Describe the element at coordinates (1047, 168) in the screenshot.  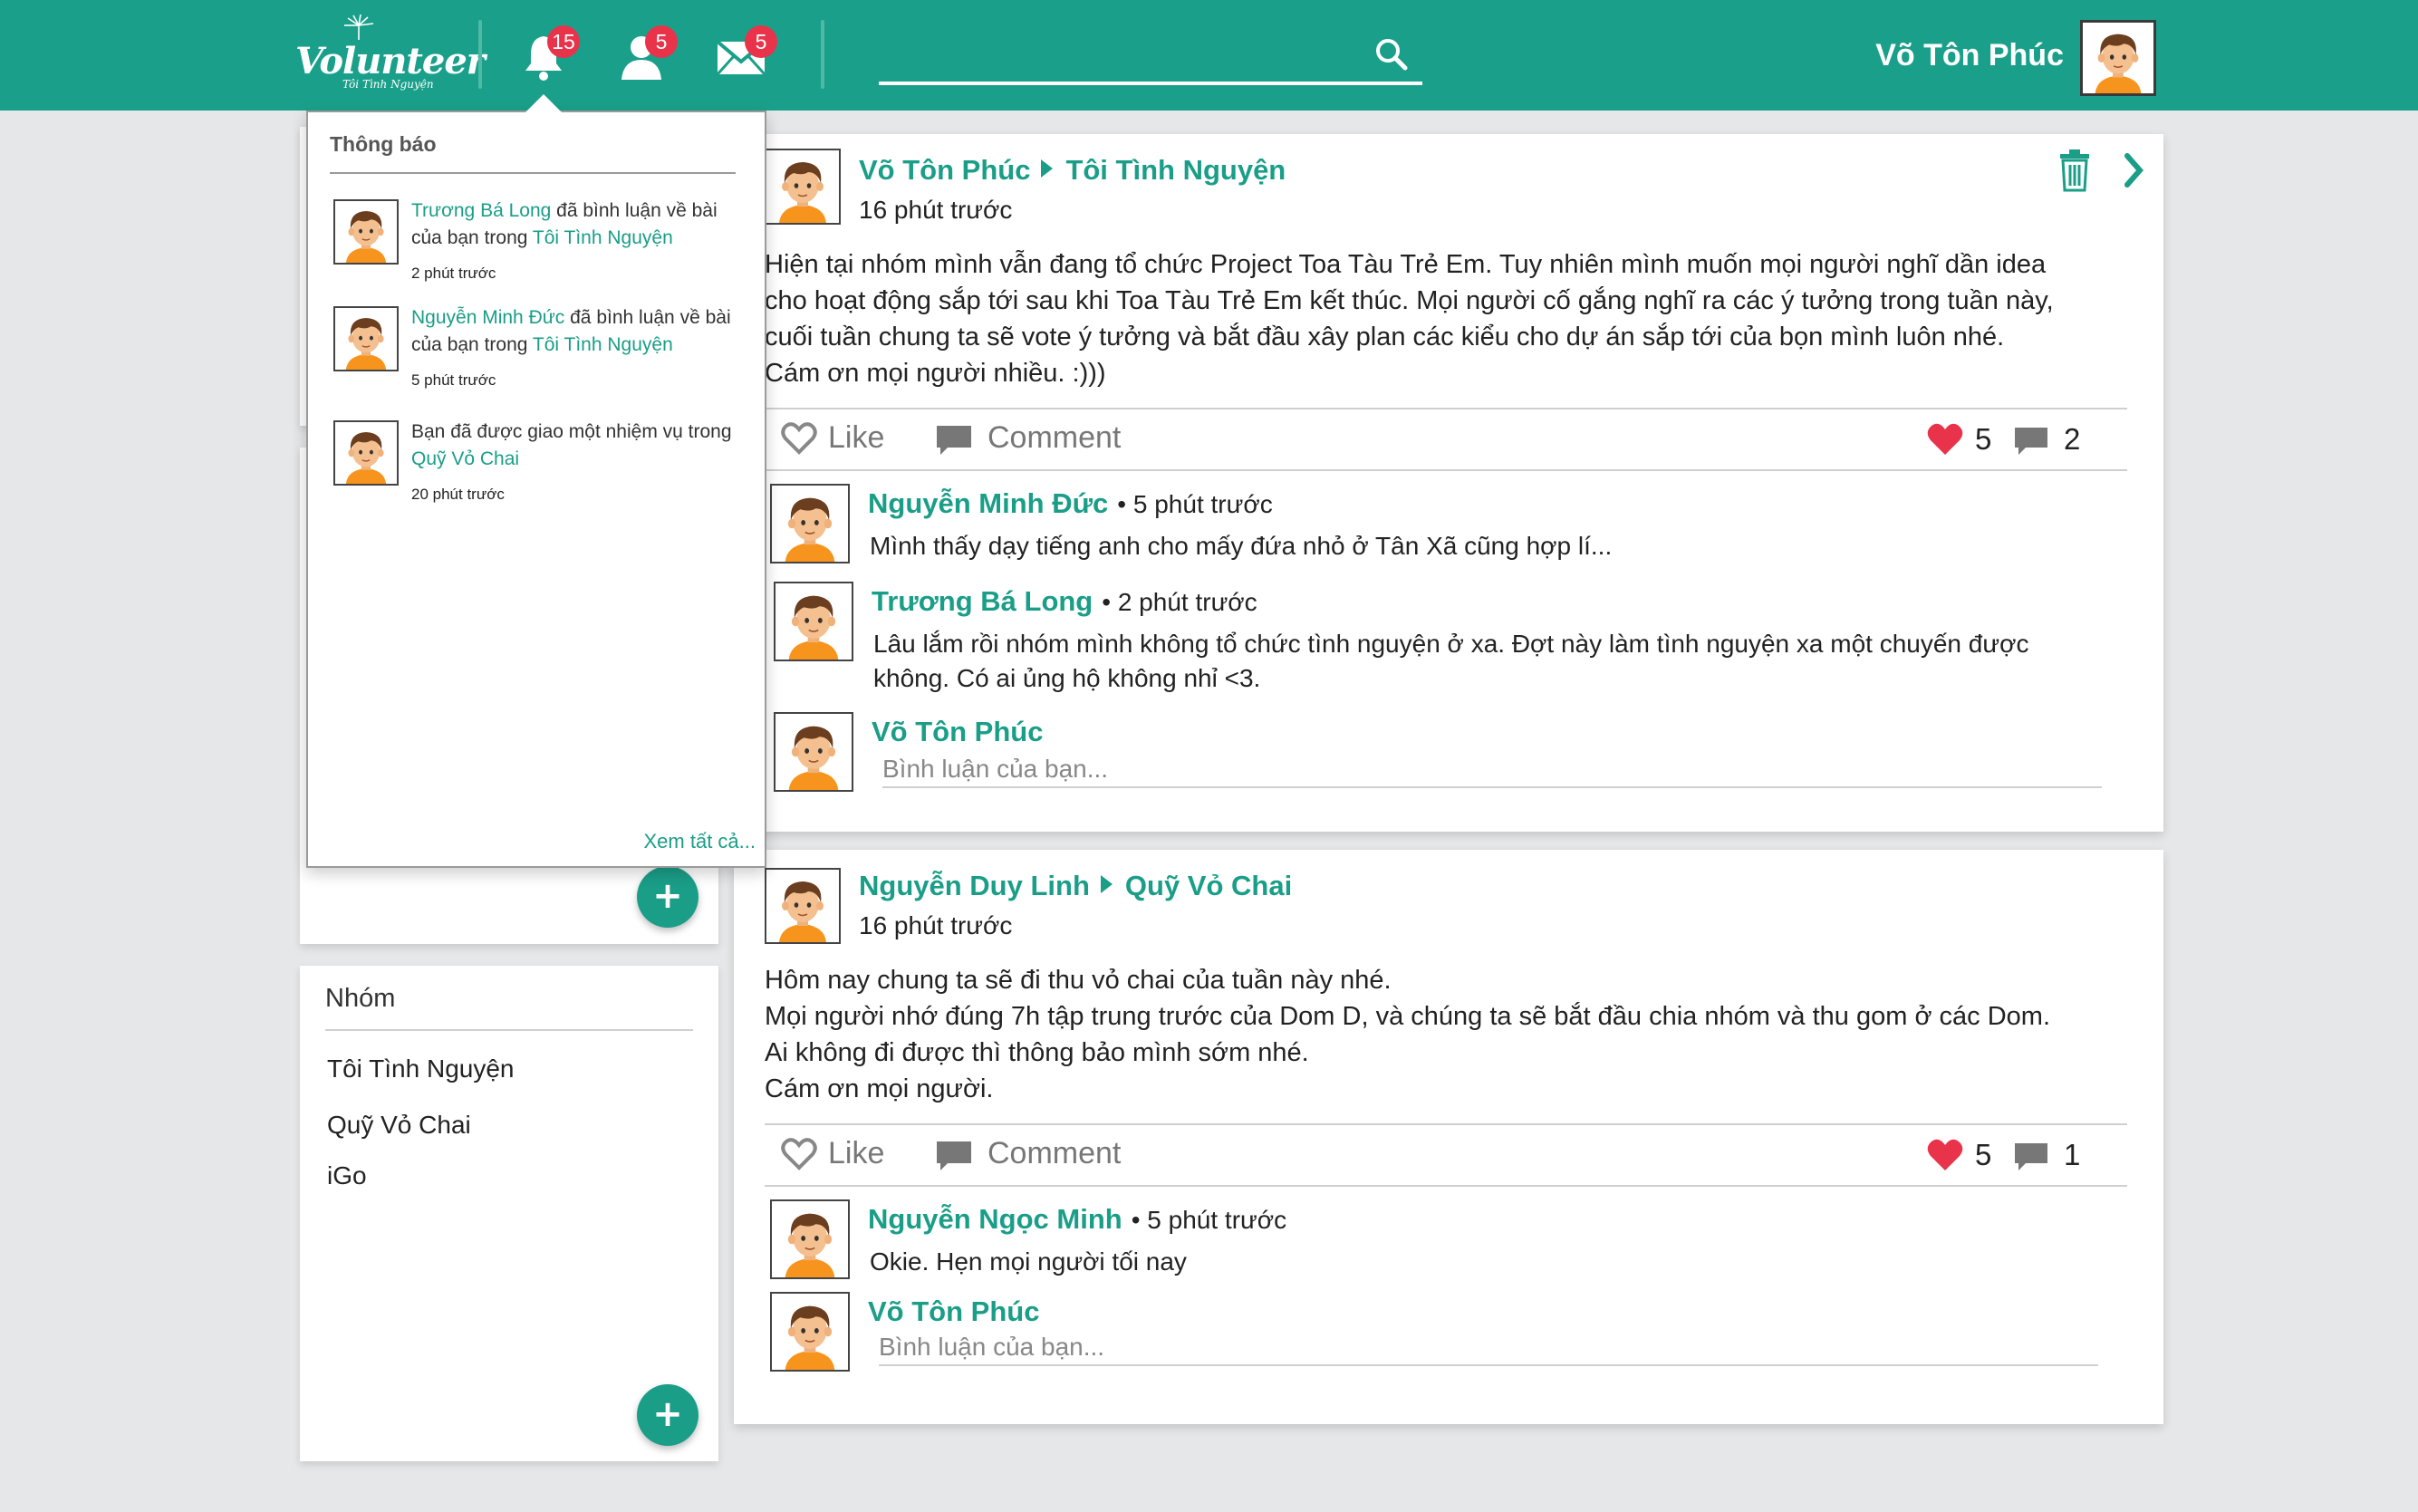
I see `arrow-right-icon` at that location.